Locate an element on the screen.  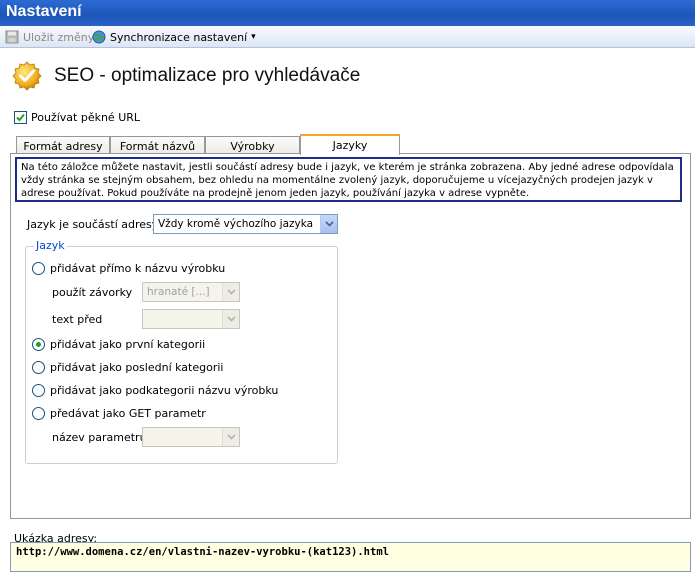
text-before-label: text před is located at coordinates (77, 319).